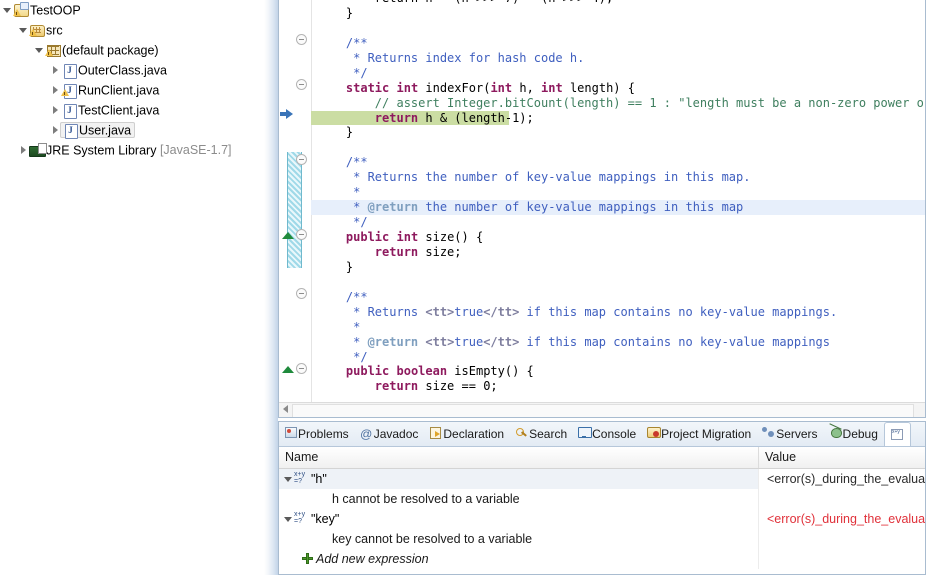 The width and height of the screenshot is (926, 575). Describe the element at coordinates (519, 457) in the screenshot. I see `column-header-name: Name` at that location.